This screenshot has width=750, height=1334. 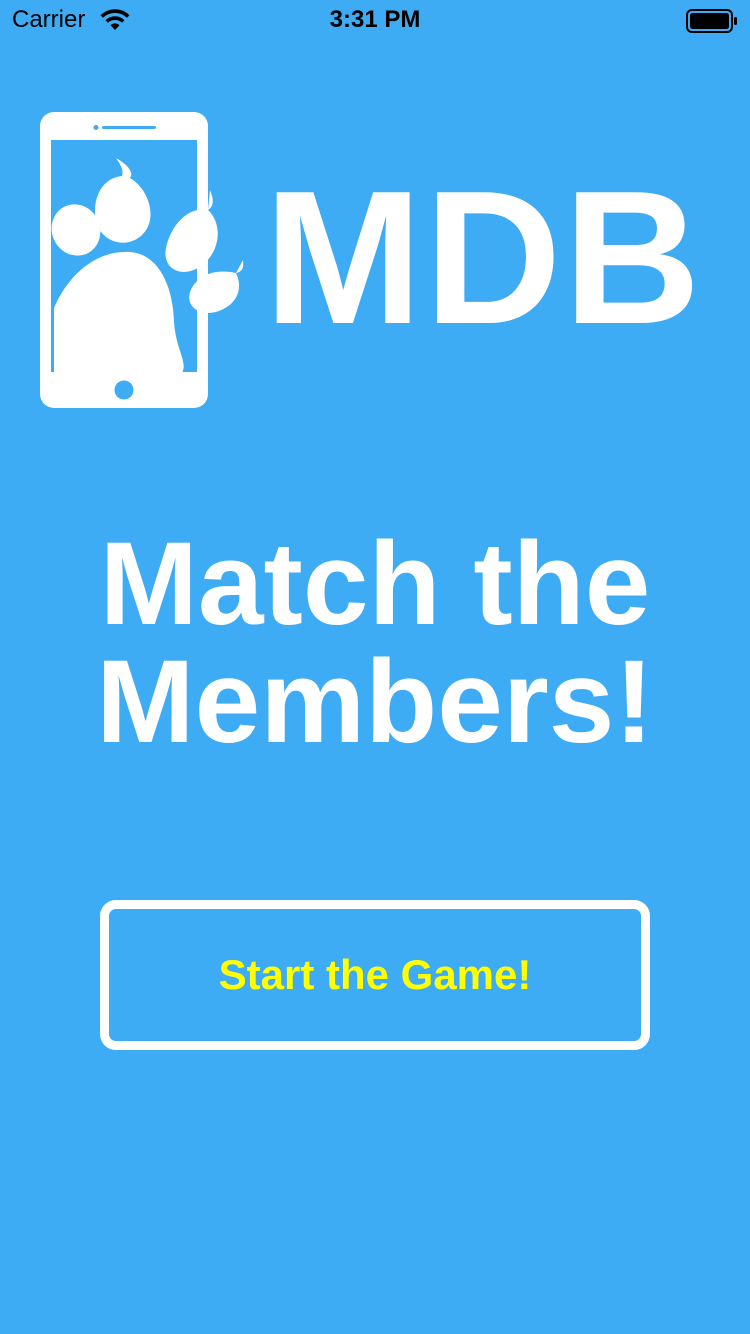 I want to click on status-bar: Carrier 3:31 PM, so click(x=375, y=20).